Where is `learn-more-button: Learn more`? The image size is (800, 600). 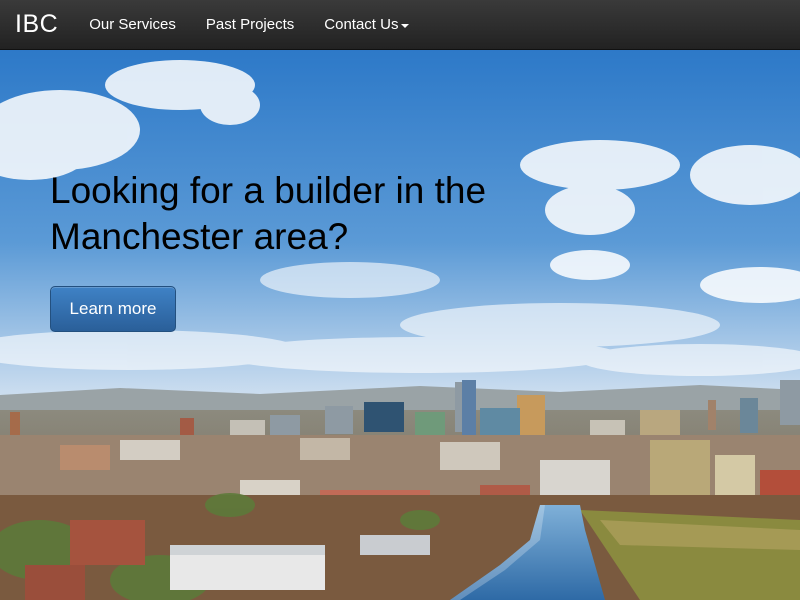 learn-more-button: Learn more is located at coordinates (113, 309).